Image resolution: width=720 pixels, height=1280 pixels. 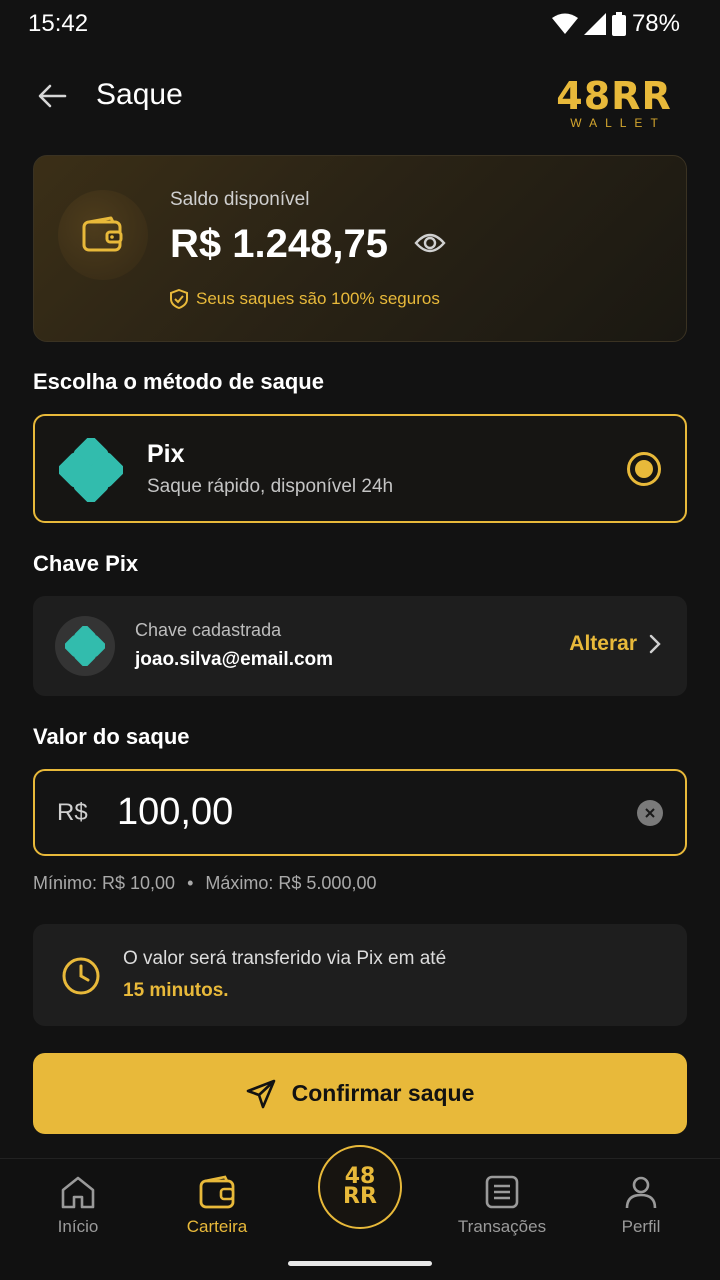 What do you see at coordinates (655, 644) in the screenshot?
I see `chevron-right-icon` at bounding box center [655, 644].